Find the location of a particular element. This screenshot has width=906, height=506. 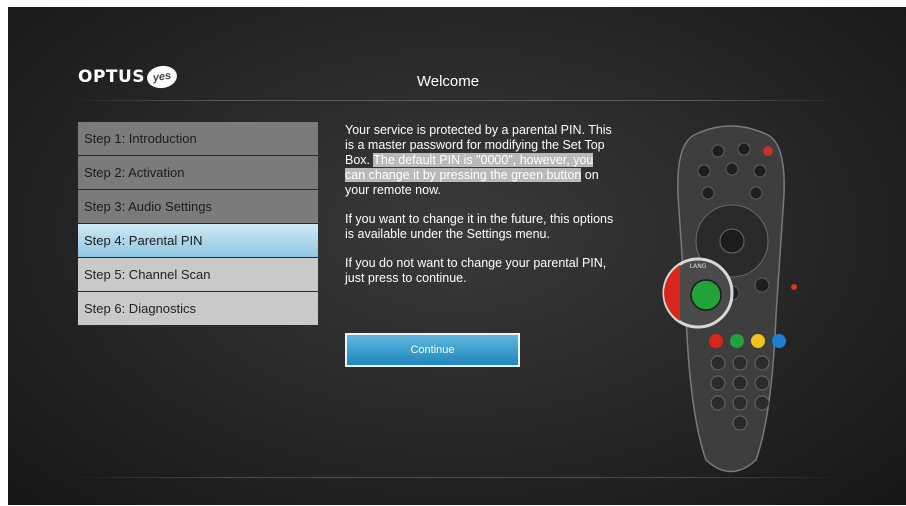

page-title: Welcome is located at coordinates (448, 81).